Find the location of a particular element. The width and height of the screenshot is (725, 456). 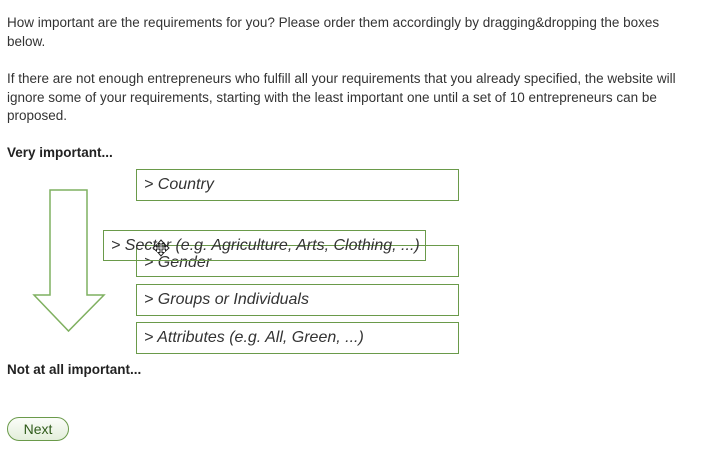

next-button-label: Next is located at coordinates (38, 429).